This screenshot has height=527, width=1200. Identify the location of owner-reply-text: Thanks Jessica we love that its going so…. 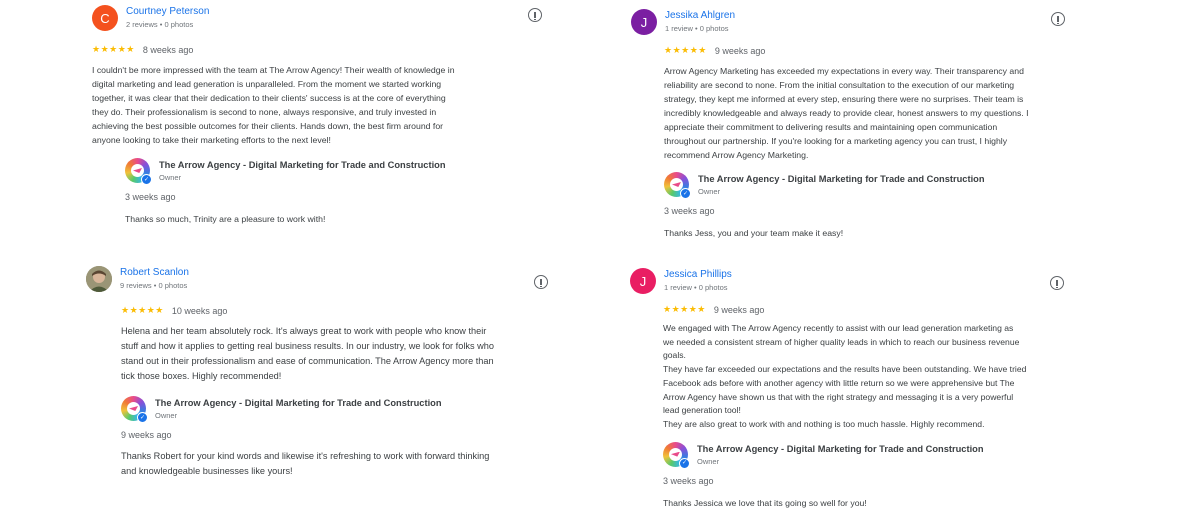
(871, 503).